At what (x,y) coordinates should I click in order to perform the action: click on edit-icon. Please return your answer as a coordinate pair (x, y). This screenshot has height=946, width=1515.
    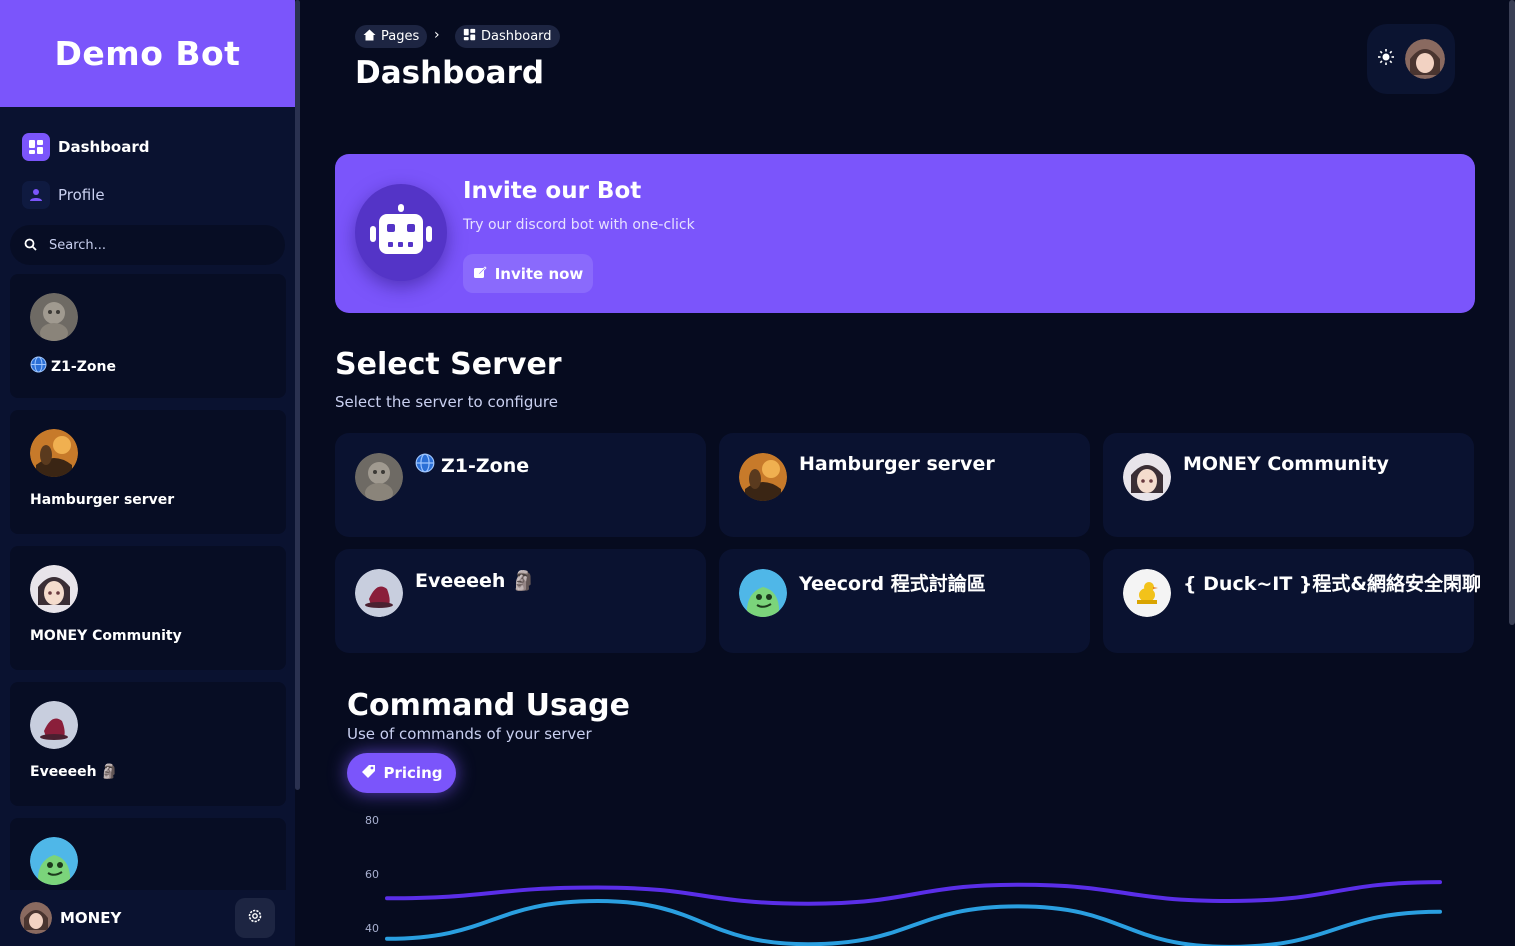
    Looking at the image, I should click on (480, 274).